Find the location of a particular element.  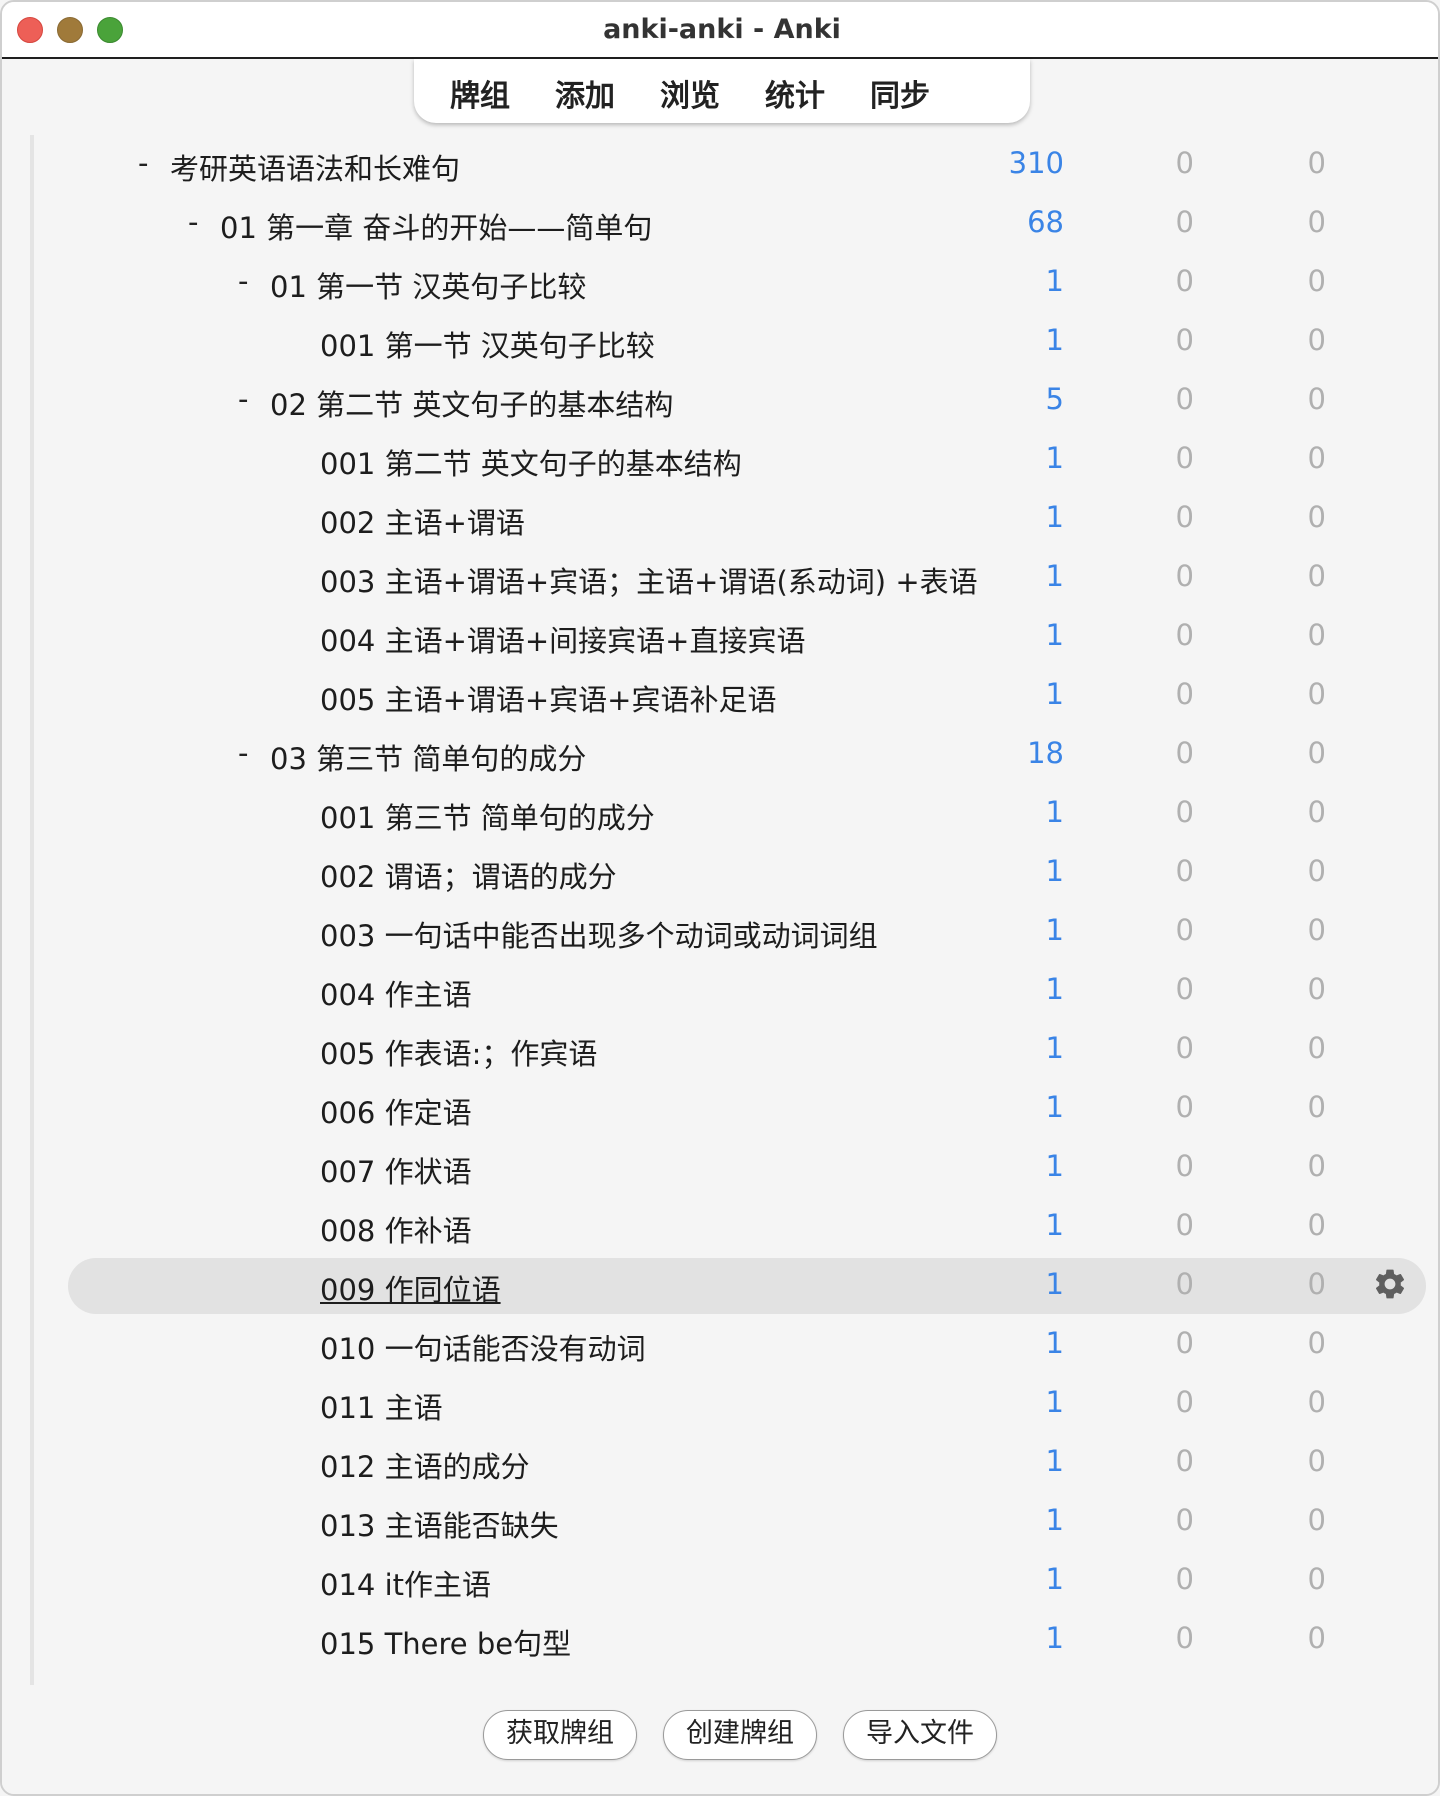

deck-name: 007 作状语 is located at coordinates (396, 1170).